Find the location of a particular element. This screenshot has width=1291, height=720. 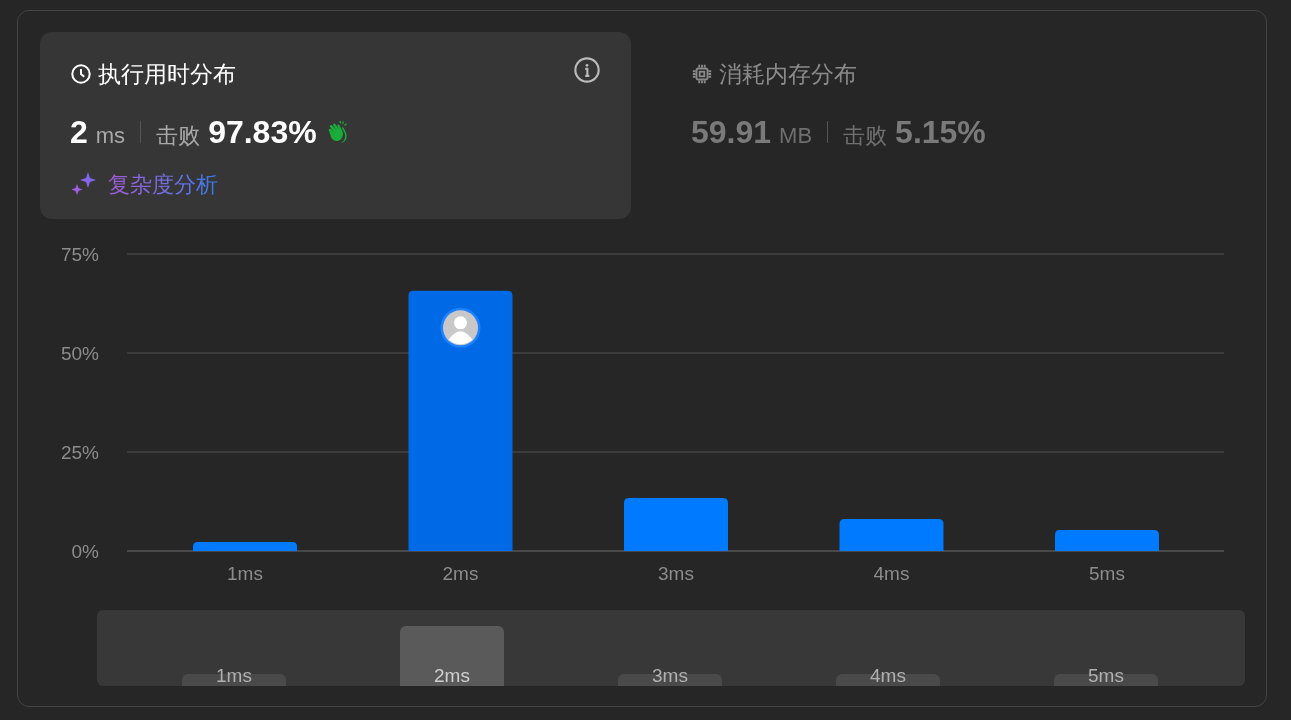

metric-tab: 消耗内存分布 59.91 MB 击败 5.15% is located at coordinates (956, 125).